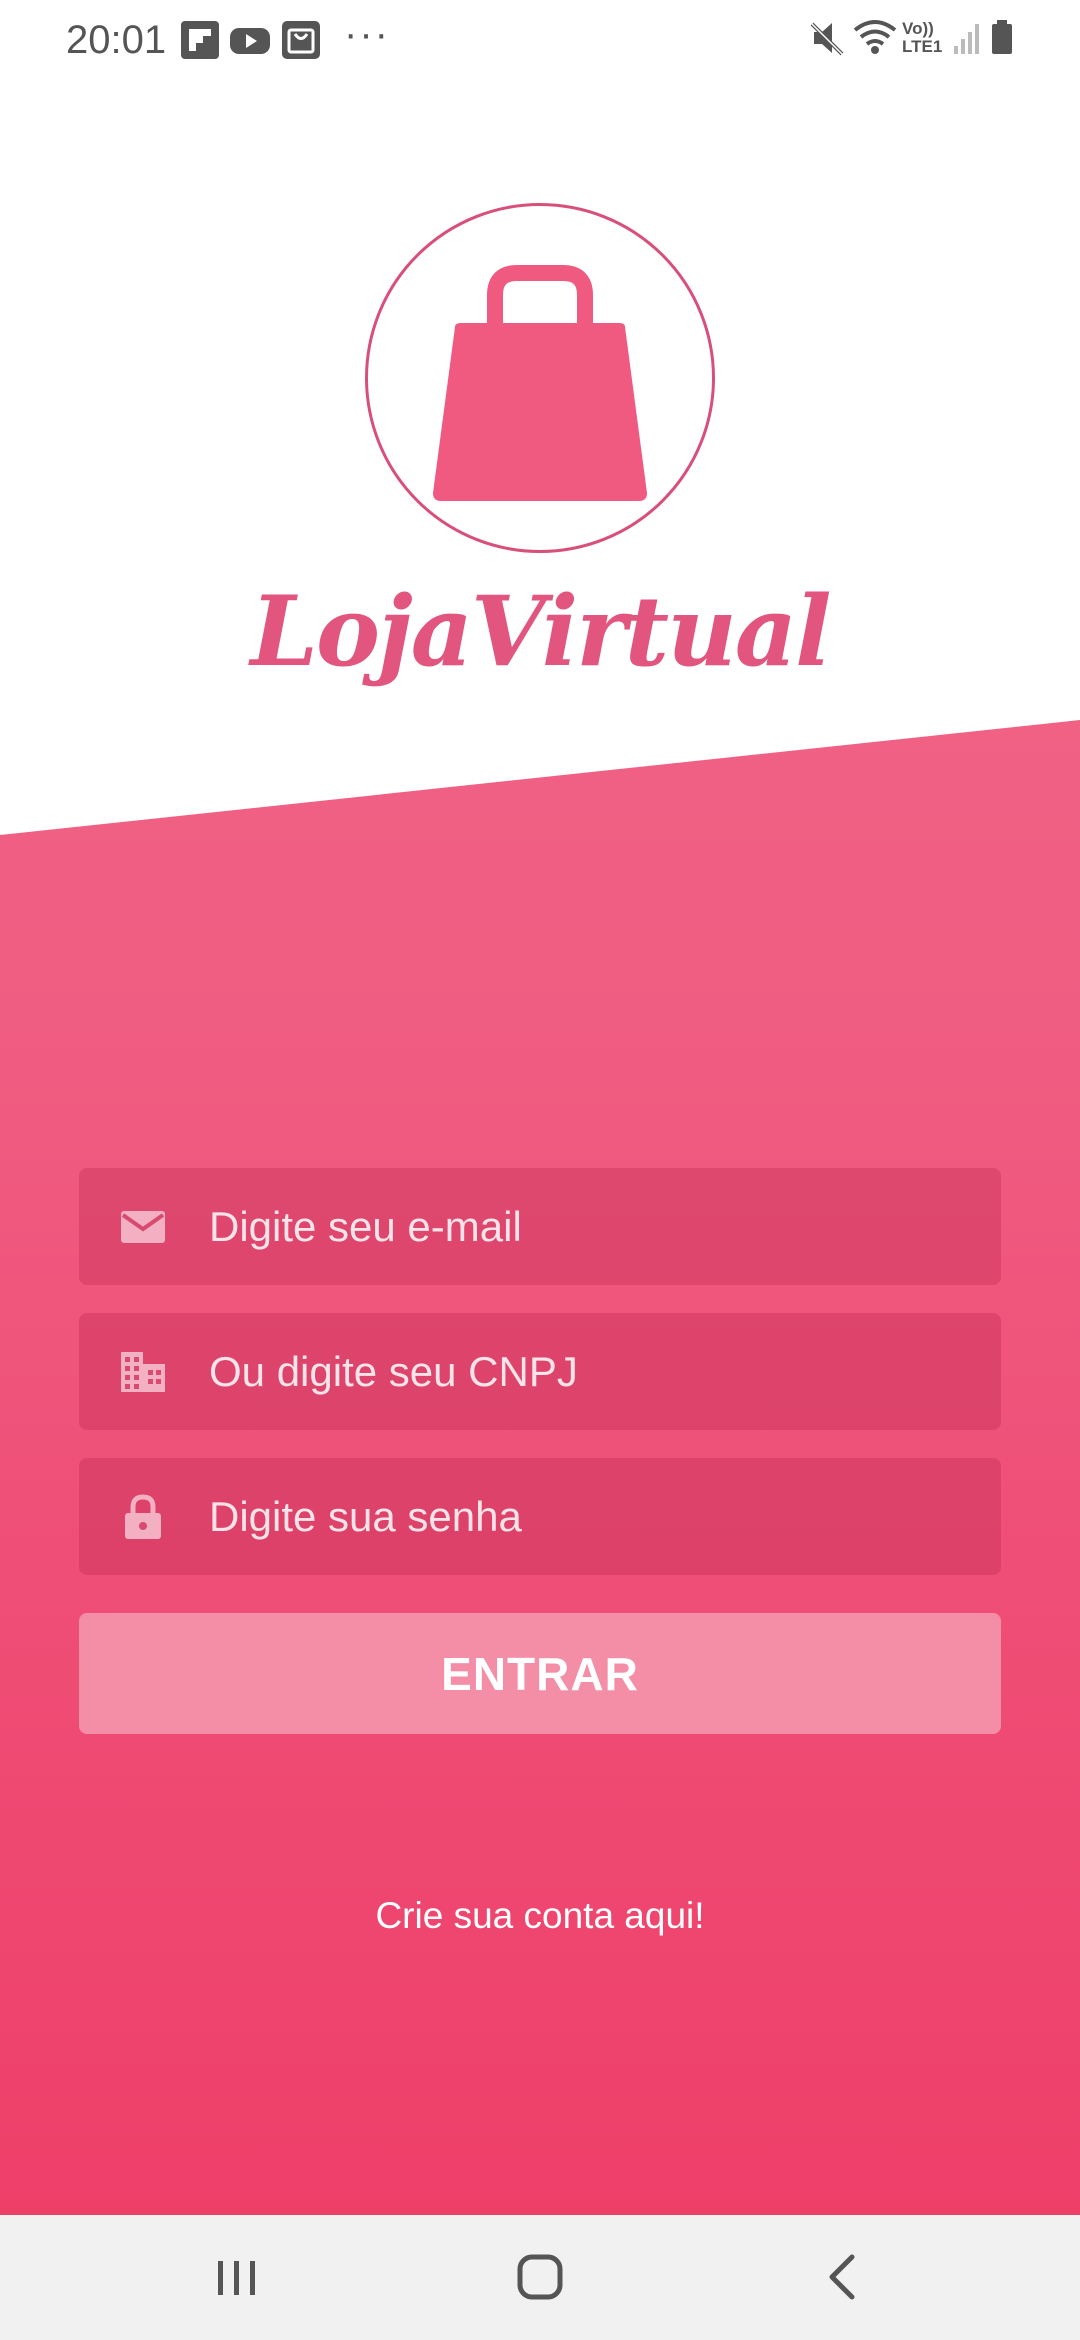  What do you see at coordinates (250, 41) in the screenshot?
I see `youtube-icon` at bounding box center [250, 41].